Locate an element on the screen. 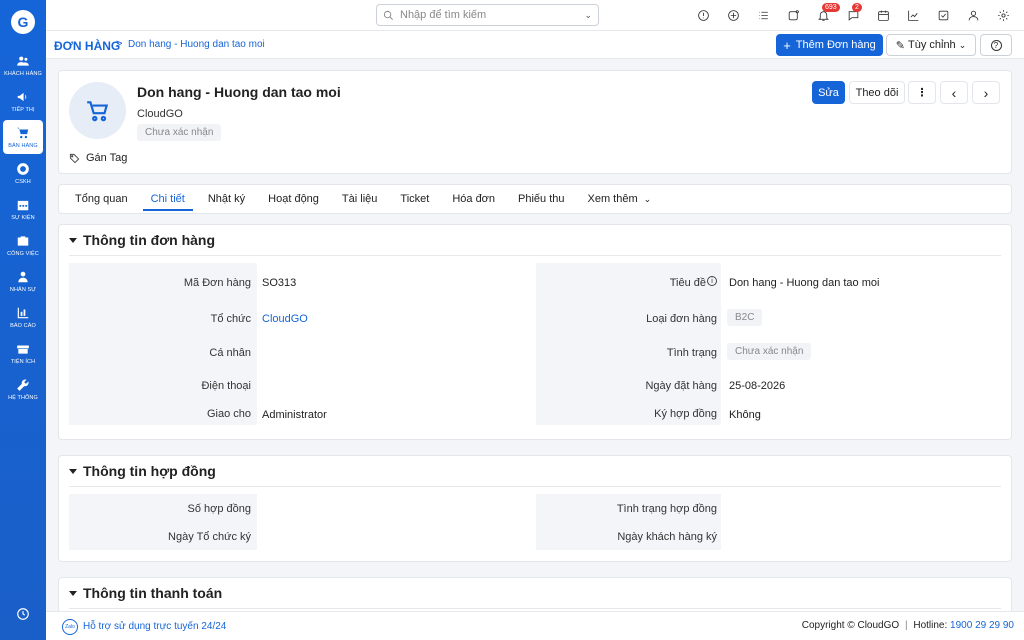 The width and height of the screenshot is (1024, 640). sidebar-item-label: TIỆN ÍCH is located at coordinates (23, 361).